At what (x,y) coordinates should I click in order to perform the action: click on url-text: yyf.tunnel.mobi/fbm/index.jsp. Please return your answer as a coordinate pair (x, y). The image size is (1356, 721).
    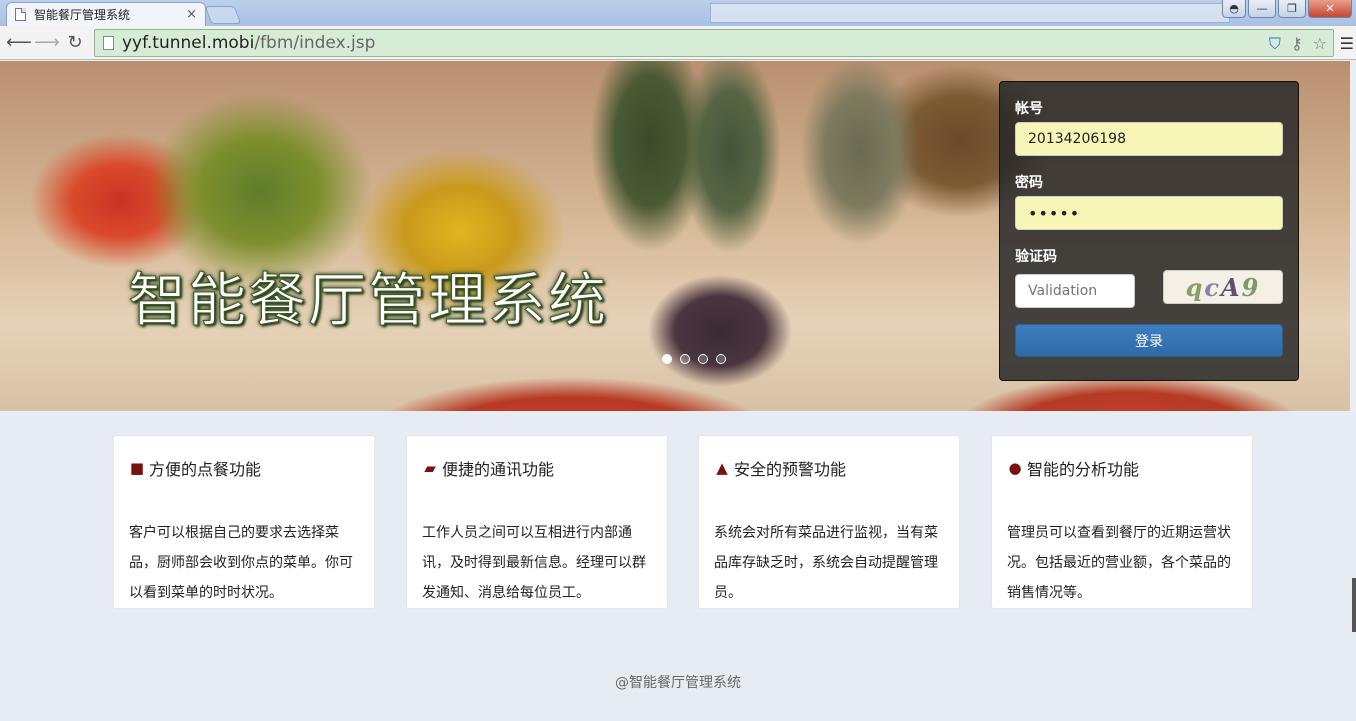
    Looking at the image, I should click on (248, 43).